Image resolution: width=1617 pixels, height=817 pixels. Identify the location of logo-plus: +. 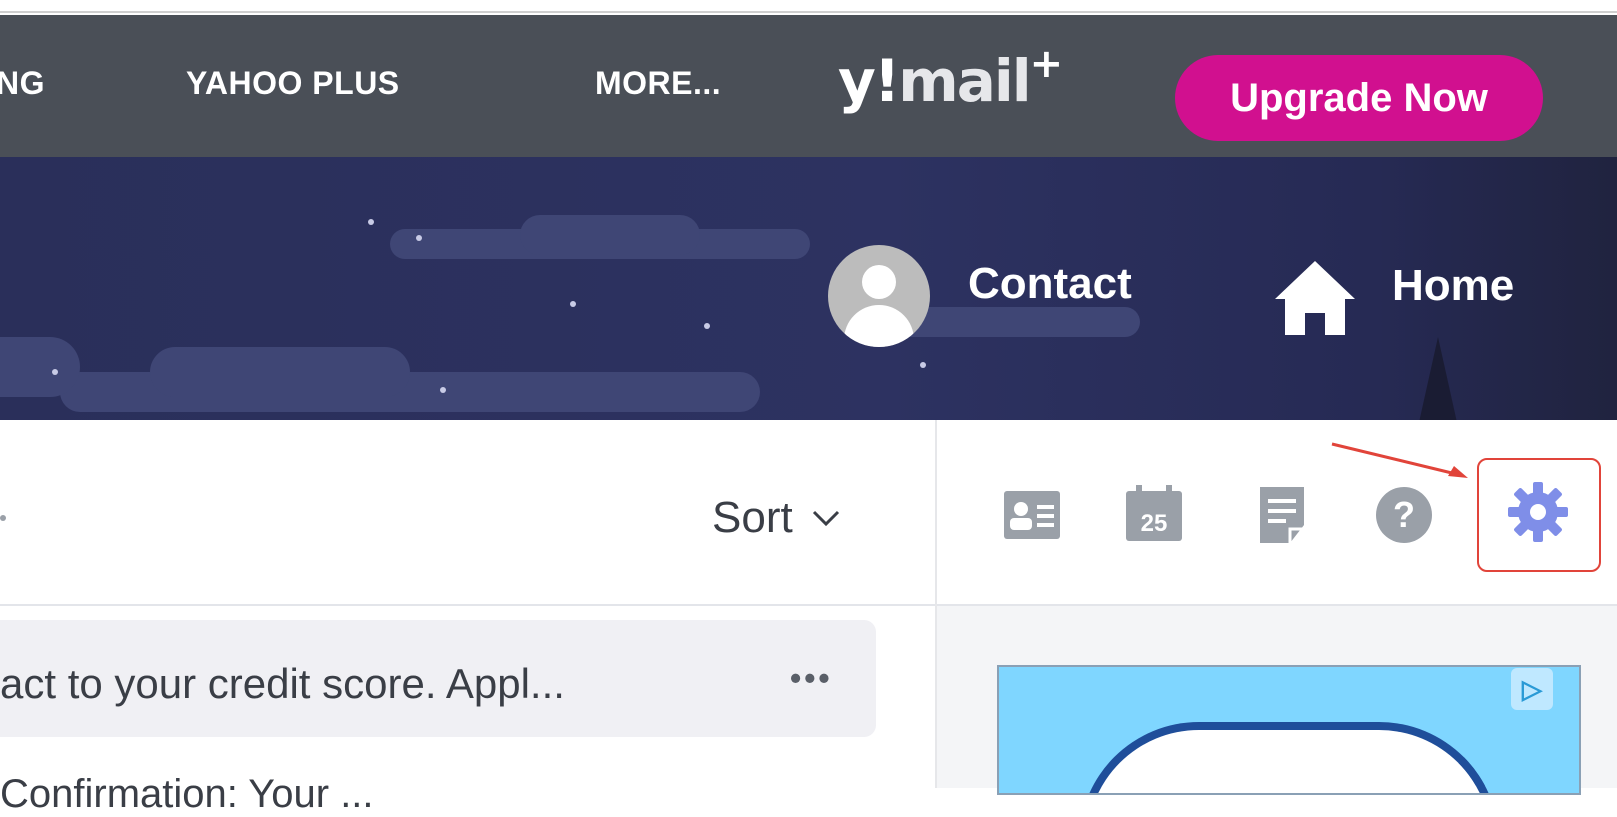
(1046, 64).